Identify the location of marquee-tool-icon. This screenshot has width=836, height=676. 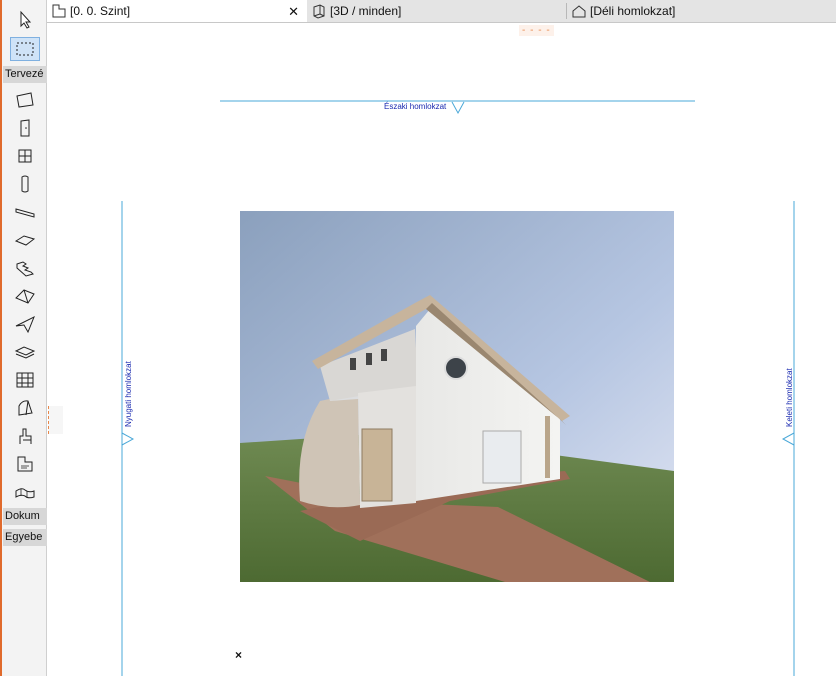
(25, 49).